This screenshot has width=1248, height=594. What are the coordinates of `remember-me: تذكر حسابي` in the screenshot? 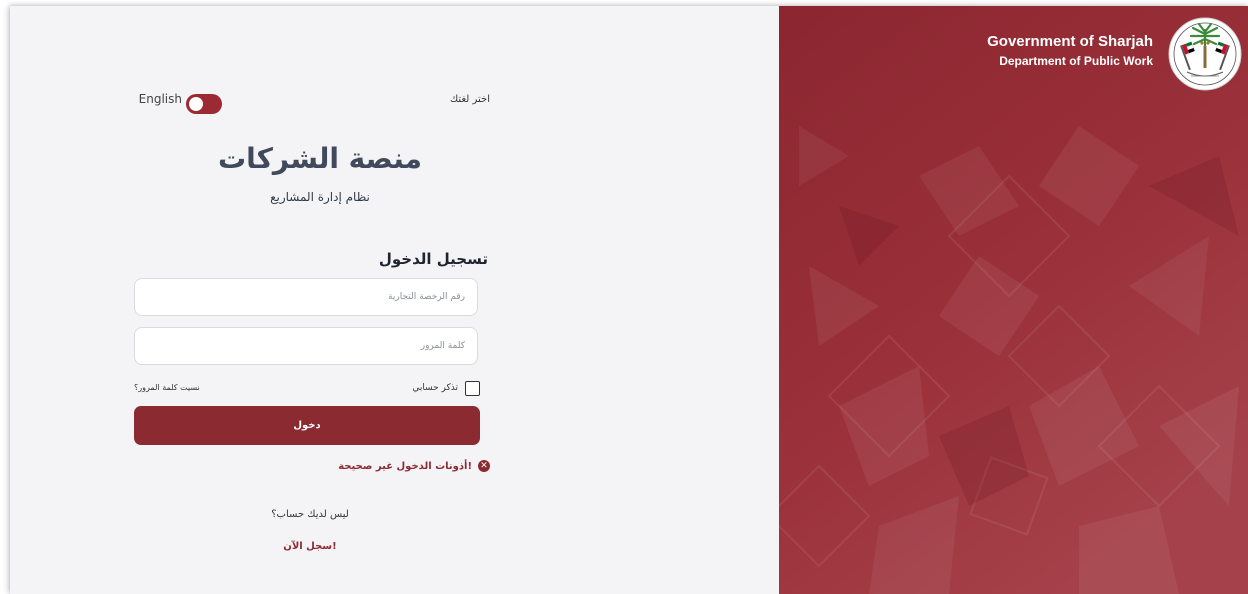 It's located at (435, 388).